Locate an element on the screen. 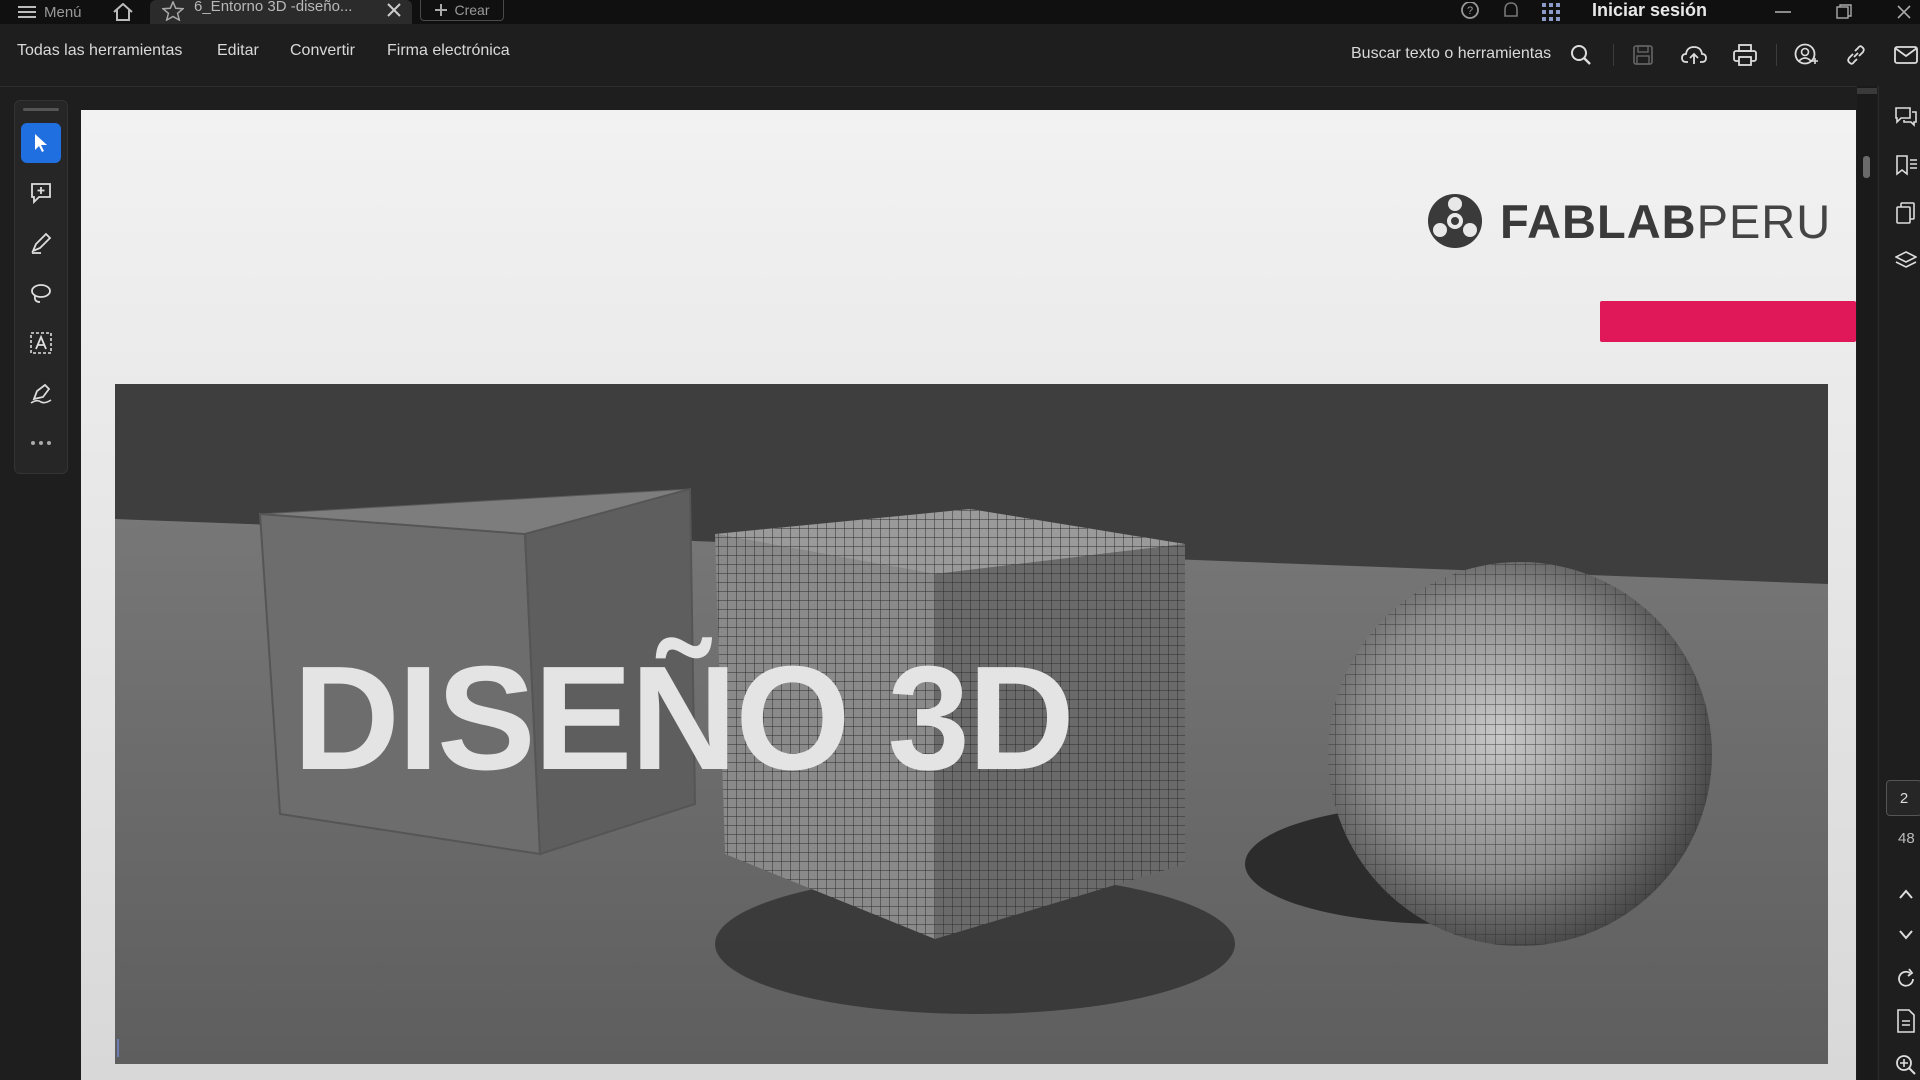 Image resolution: width=1920 pixels, height=1080 pixels. comments-panel-button is located at coordinates (1906, 117).